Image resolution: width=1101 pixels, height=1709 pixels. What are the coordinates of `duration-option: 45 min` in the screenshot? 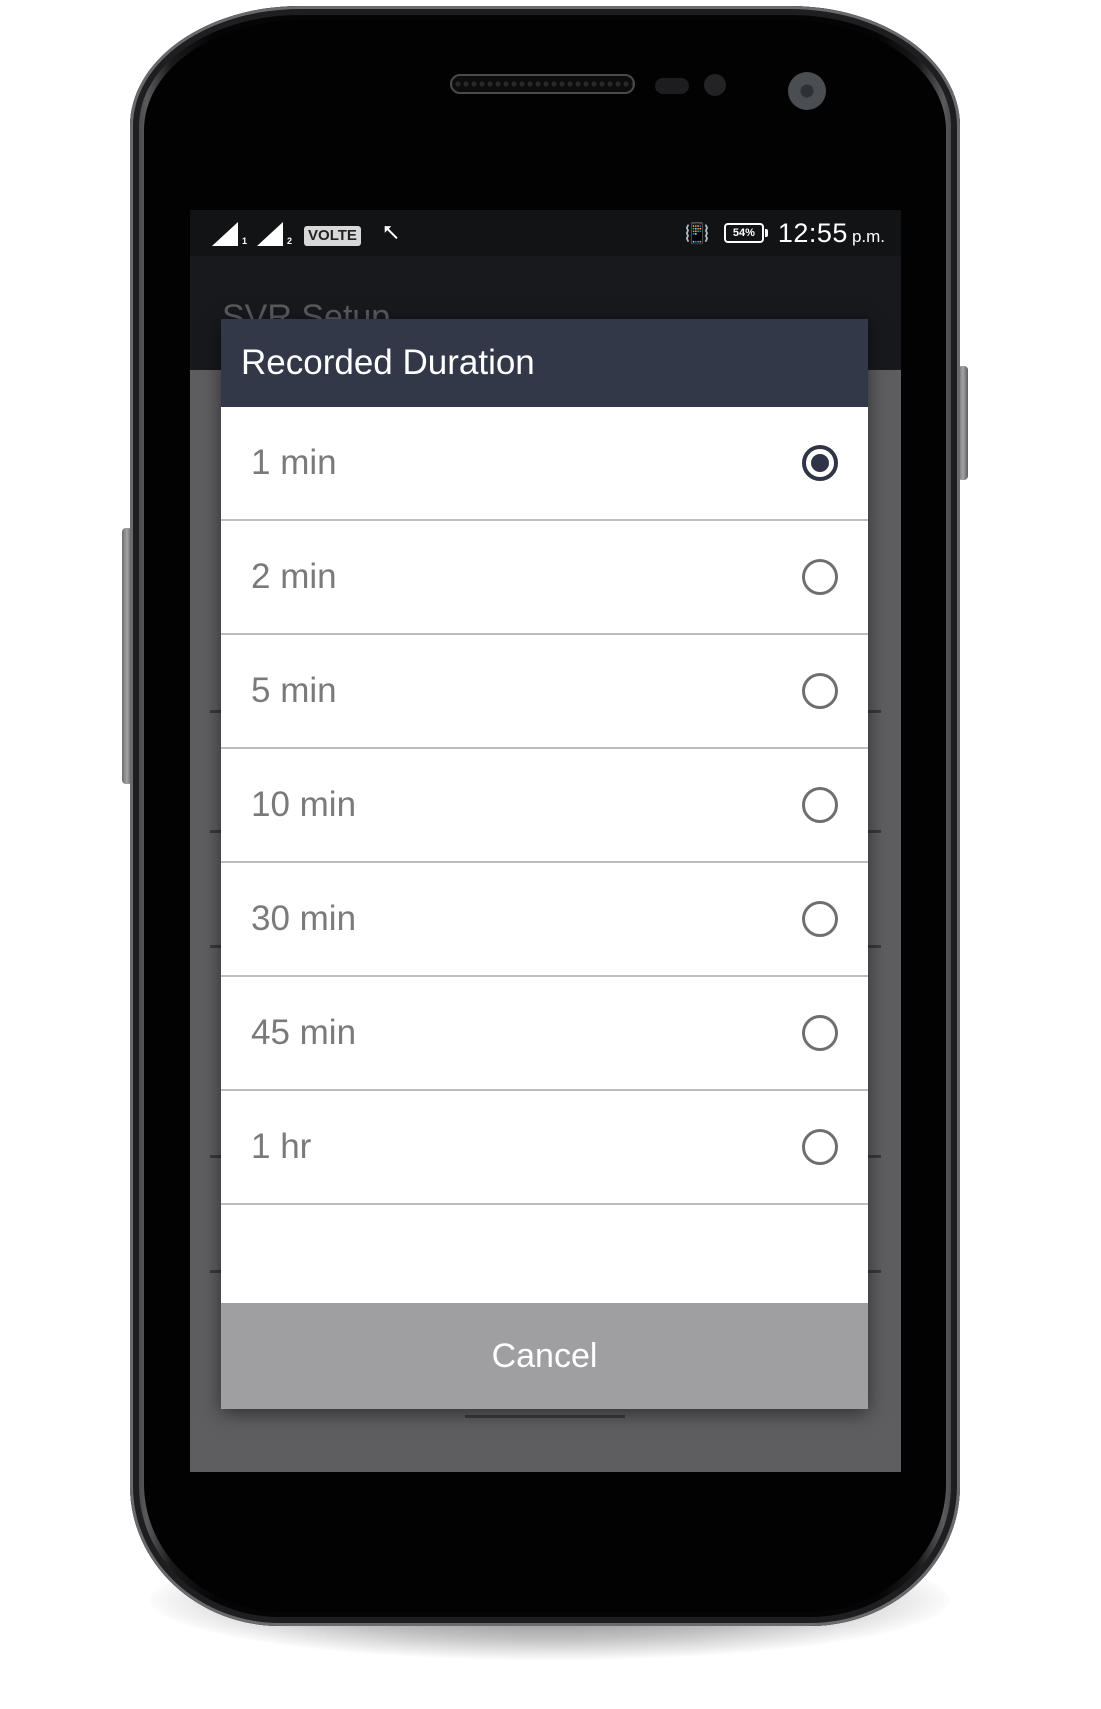 It's located at (544, 1034).